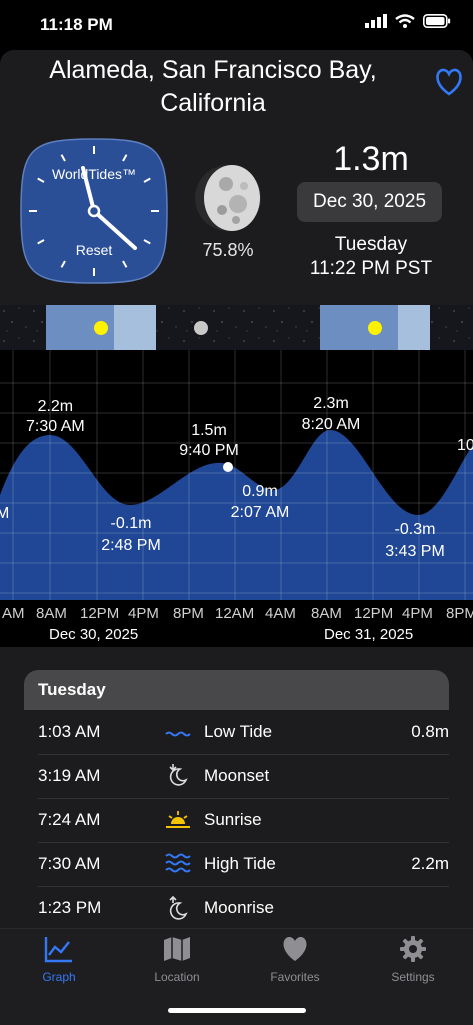 The height and width of the screenshot is (1025, 473). I want to click on list-item: 3:19 AM Moonset, so click(243, 776).